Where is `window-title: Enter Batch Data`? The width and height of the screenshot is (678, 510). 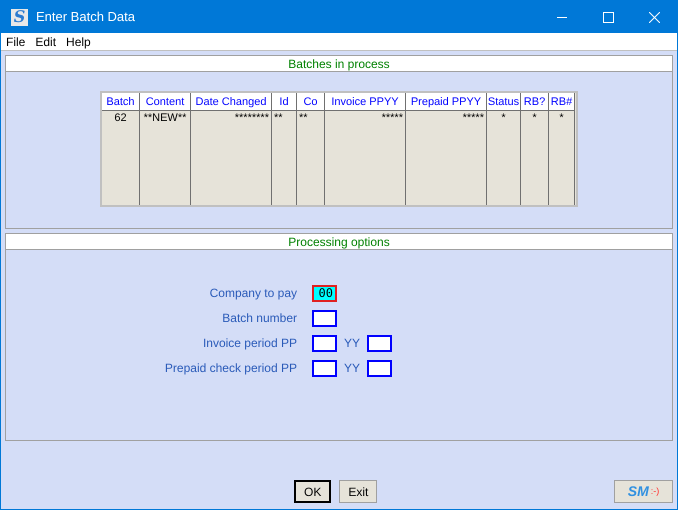 window-title: Enter Batch Data is located at coordinates (85, 17).